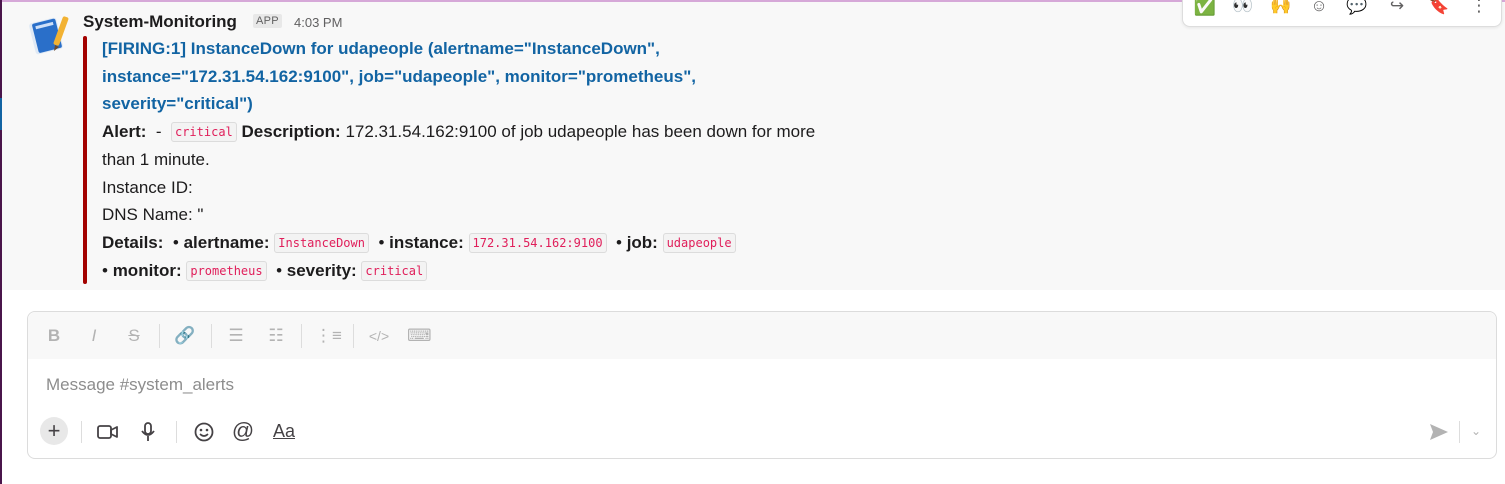  What do you see at coordinates (379, 336) in the screenshot?
I see `code-icon: </>` at bounding box center [379, 336].